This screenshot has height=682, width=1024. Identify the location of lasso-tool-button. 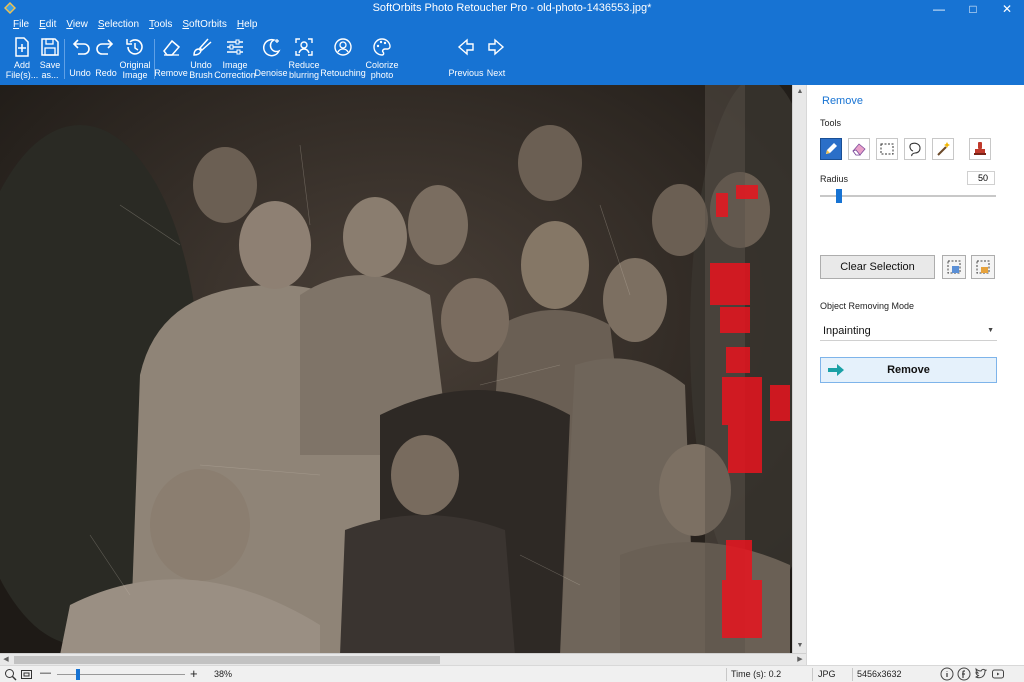
(915, 149).